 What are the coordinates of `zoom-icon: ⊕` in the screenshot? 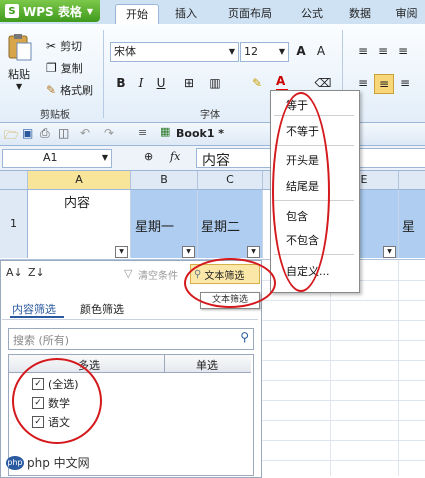 It's located at (148, 156).